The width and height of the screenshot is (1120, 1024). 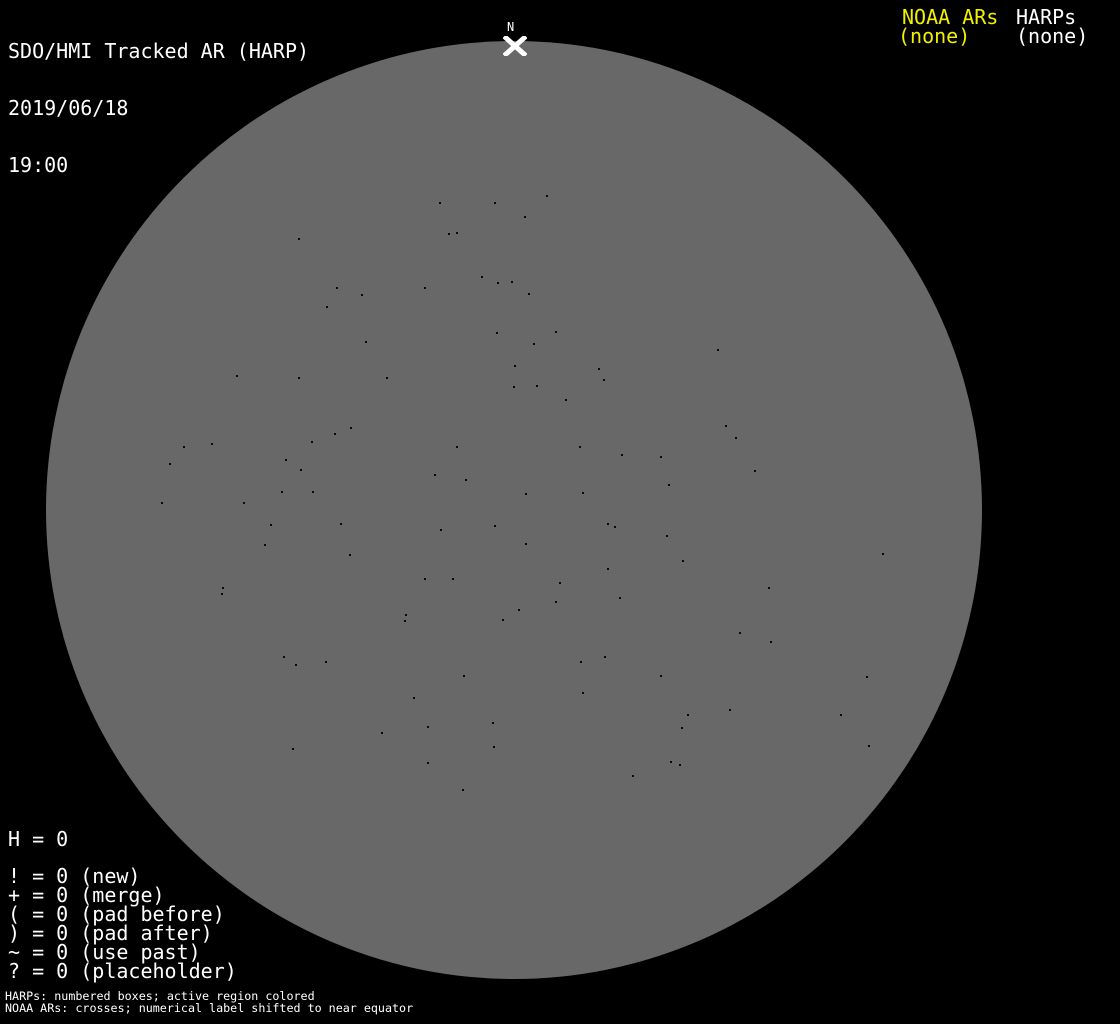 I want to click on plot-date: 2019/06/18, so click(x=68, y=108).